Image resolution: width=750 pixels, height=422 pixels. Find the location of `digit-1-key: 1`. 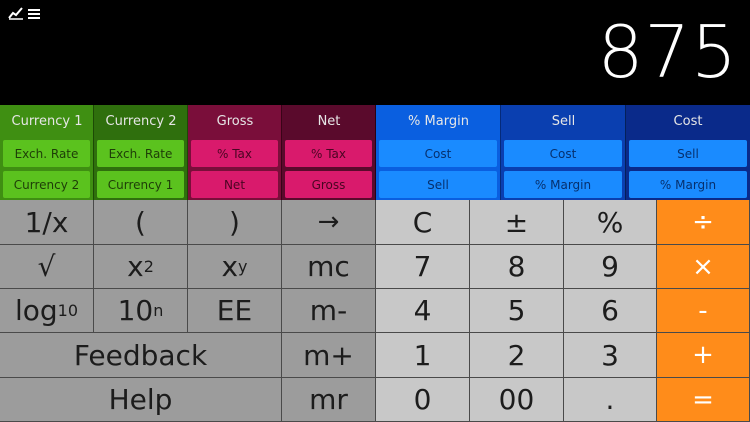

digit-1-key: 1 is located at coordinates (423, 355).